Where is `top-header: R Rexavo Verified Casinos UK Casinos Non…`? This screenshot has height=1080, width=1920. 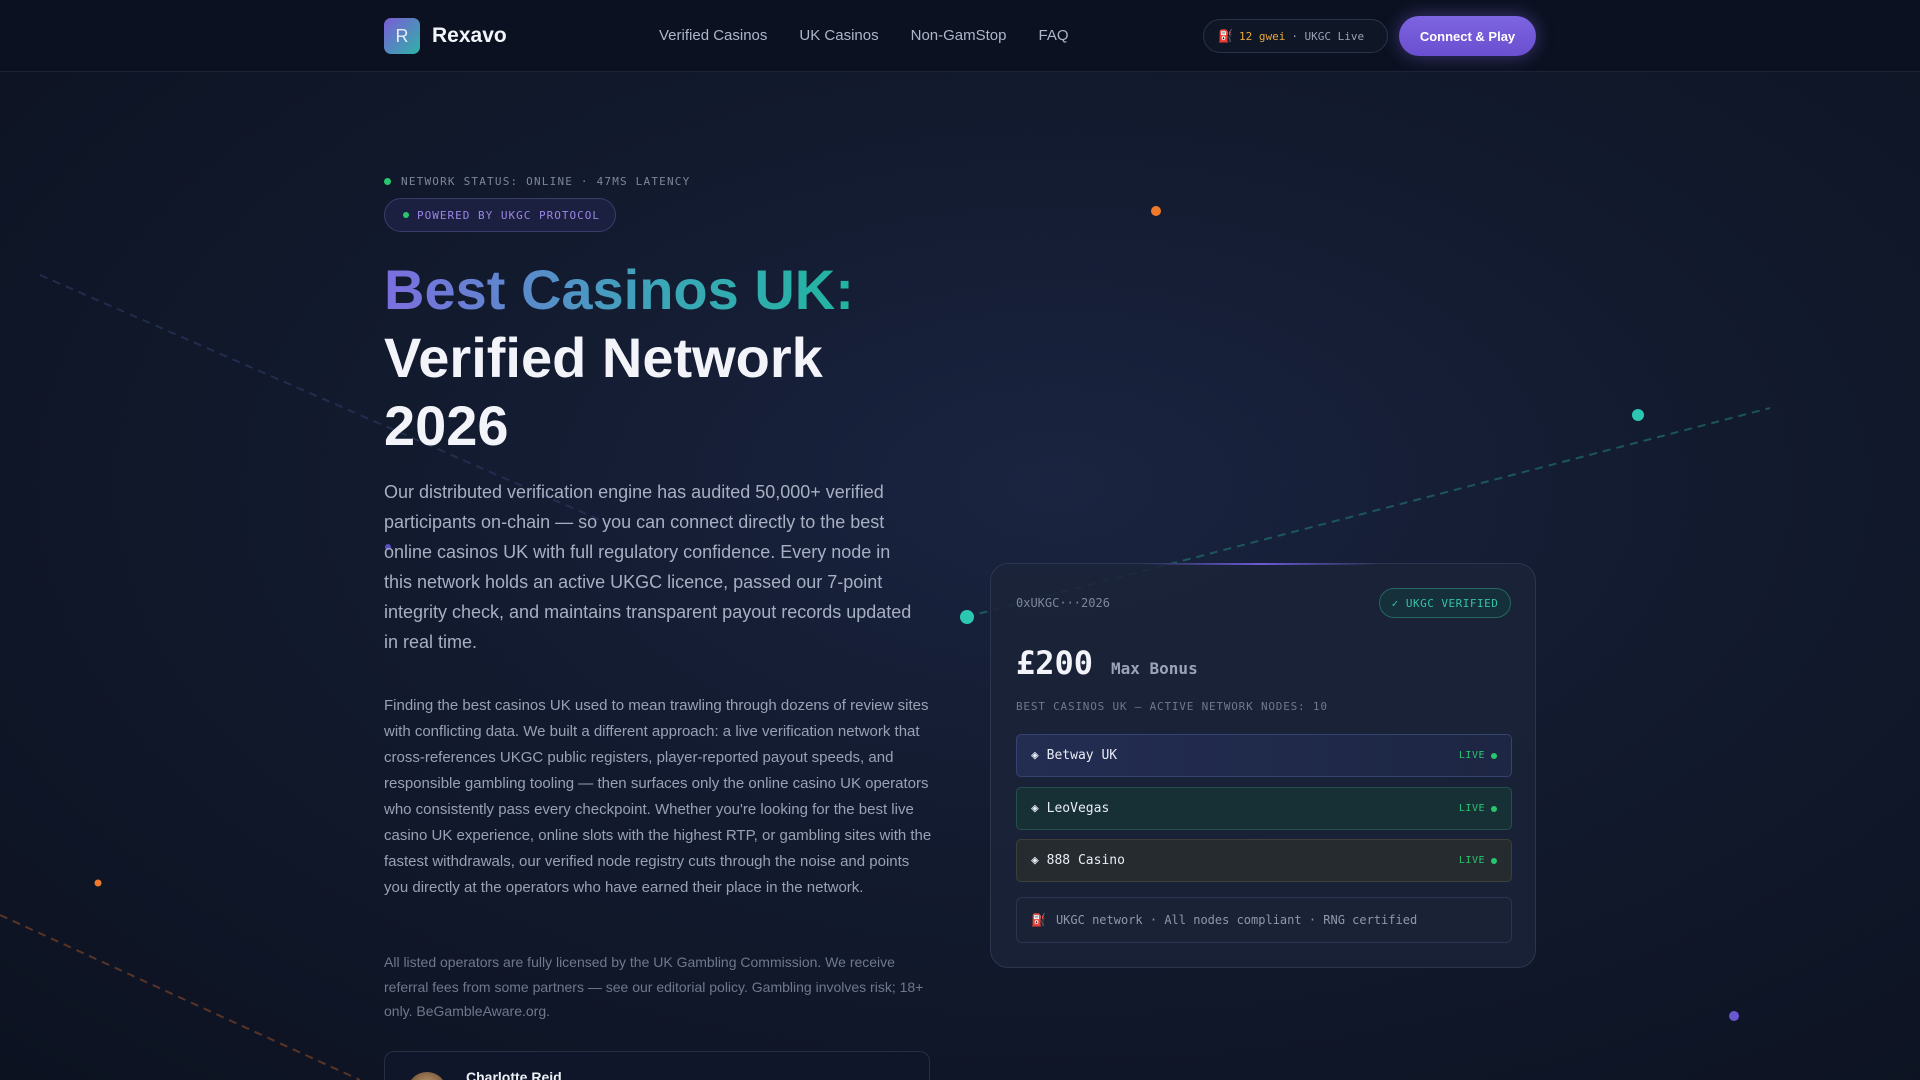 top-header: R Rexavo Verified Casinos UK Casinos Non… is located at coordinates (960, 36).